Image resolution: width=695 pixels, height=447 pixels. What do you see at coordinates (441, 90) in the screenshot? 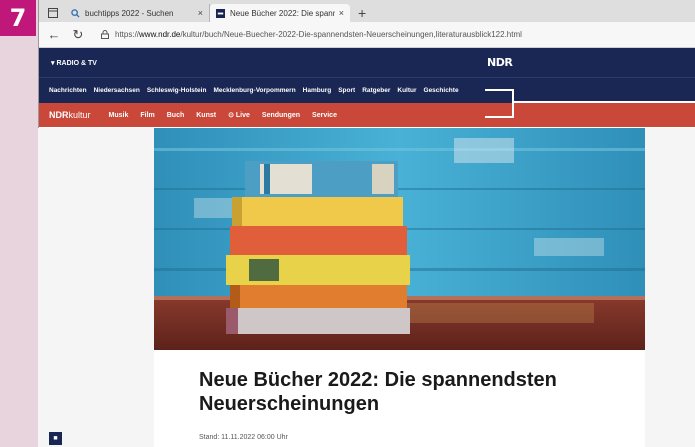
I see `nav-item-geschichte: Geschichte` at bounding box center [441, 90].